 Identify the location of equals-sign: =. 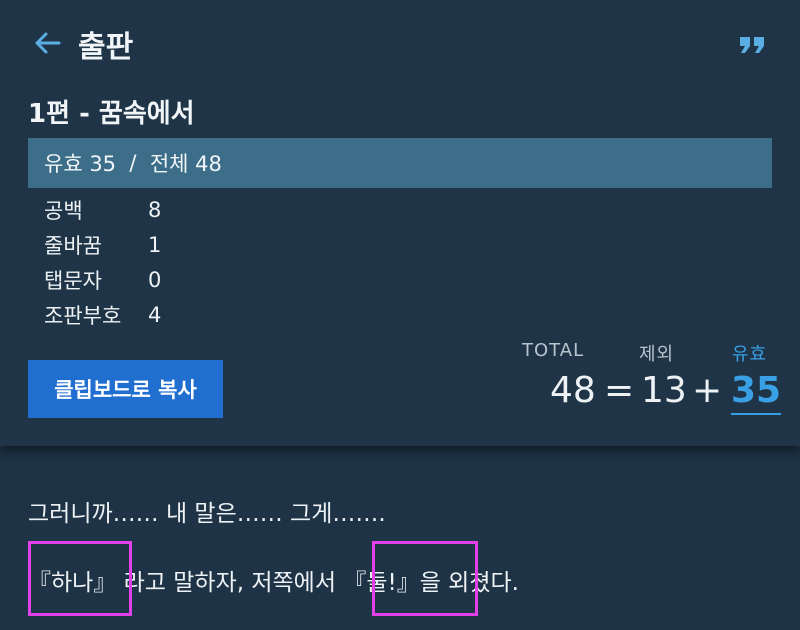
(619, 390).